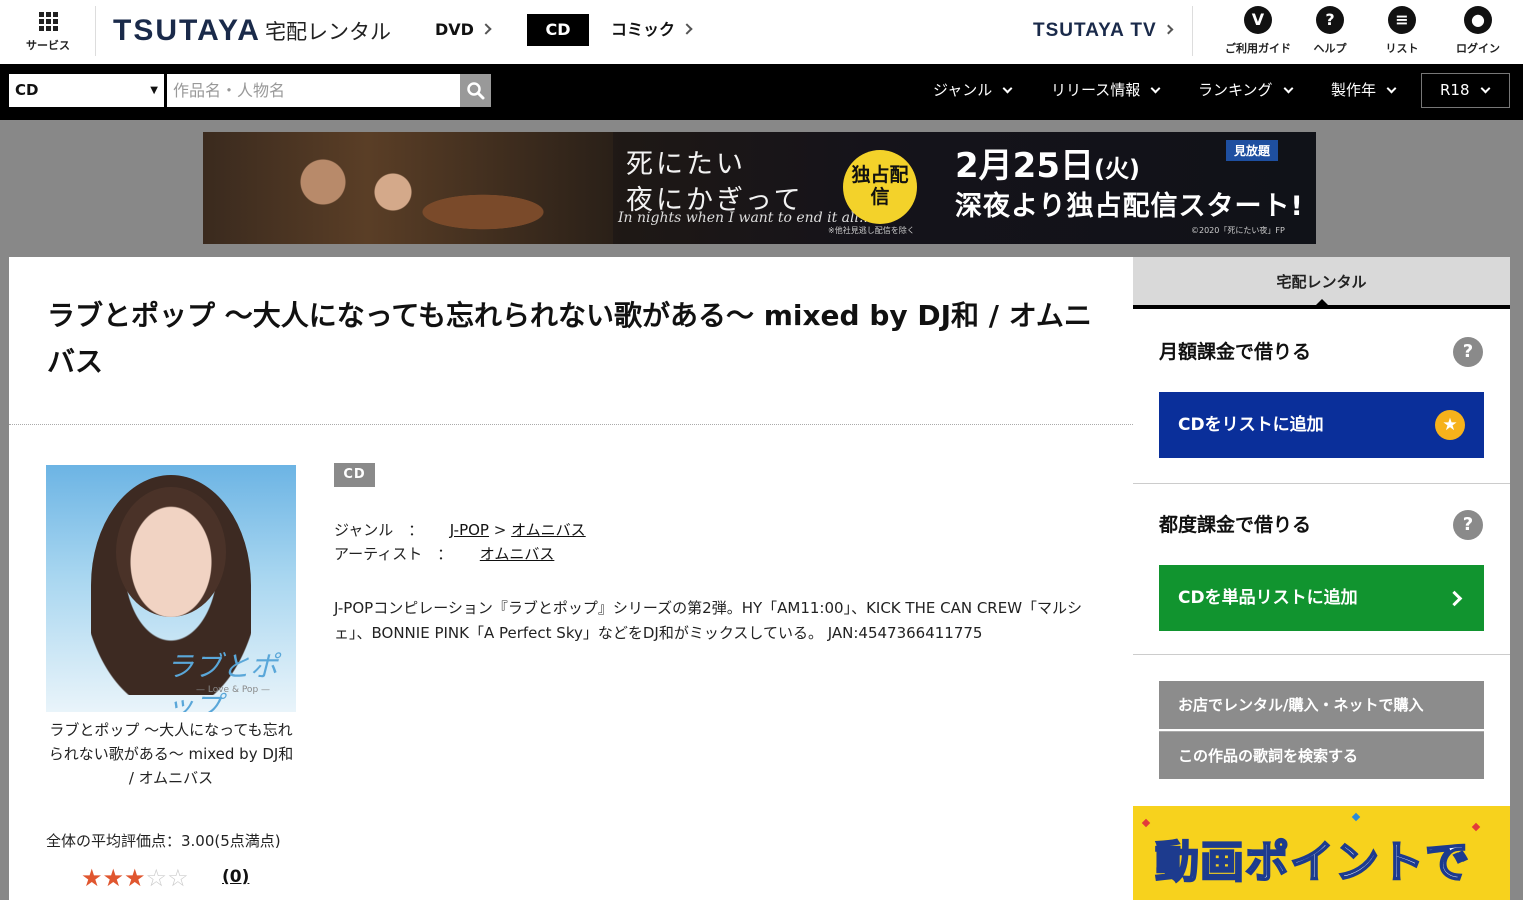  Describe the element at coordinates (86, 90) in the screenshot. I see `category-select: CD ▼` at that location.